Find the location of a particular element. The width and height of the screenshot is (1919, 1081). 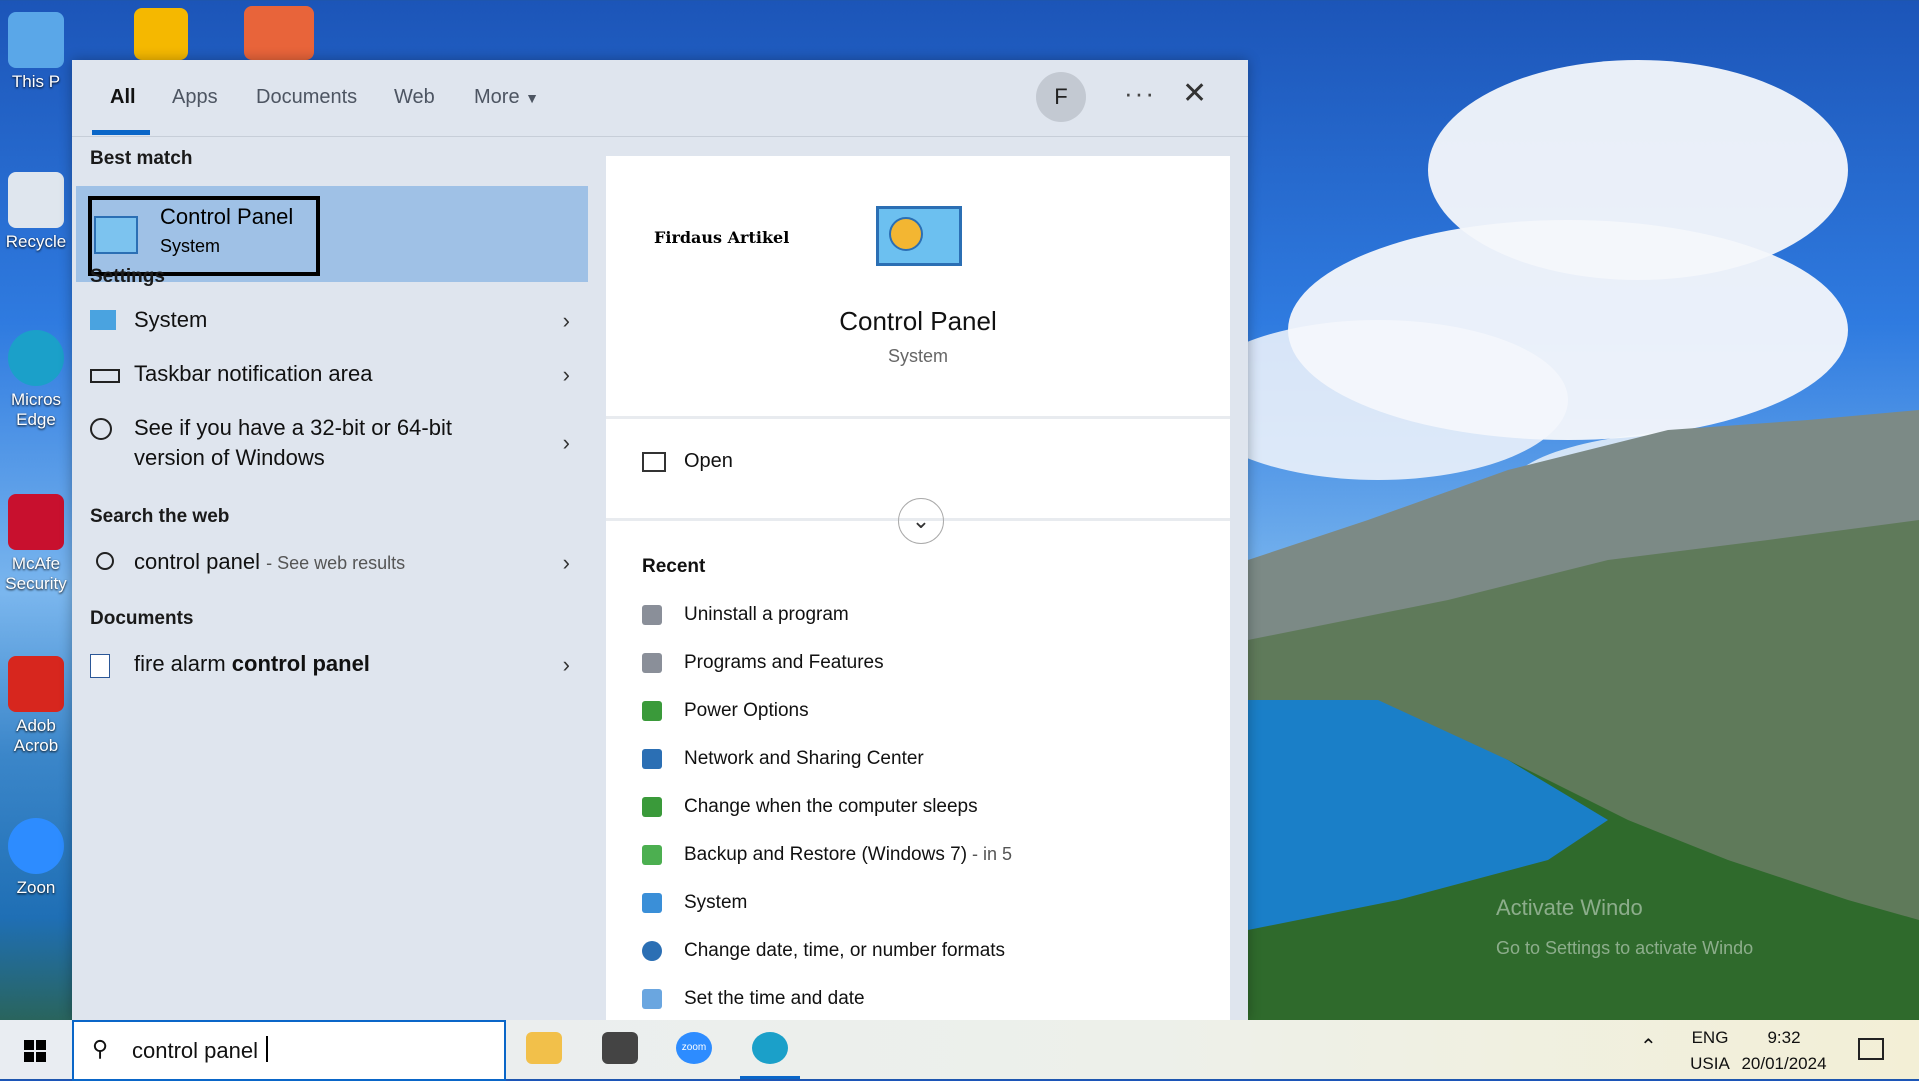

recent-item-label: Programs and Features is located at coordinates (784, 662).